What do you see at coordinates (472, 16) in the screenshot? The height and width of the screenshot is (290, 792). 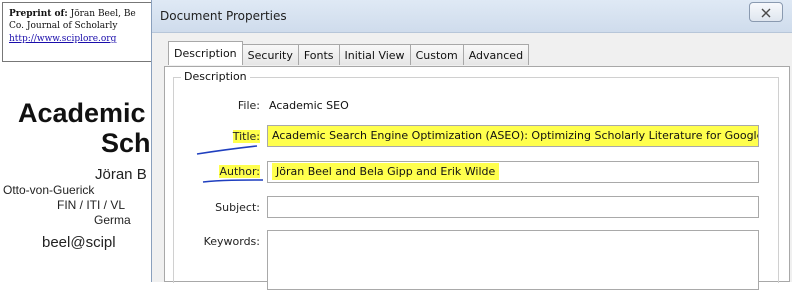 I see `dialog-titlebar: Document Properties` at bounding box center [472, 16].